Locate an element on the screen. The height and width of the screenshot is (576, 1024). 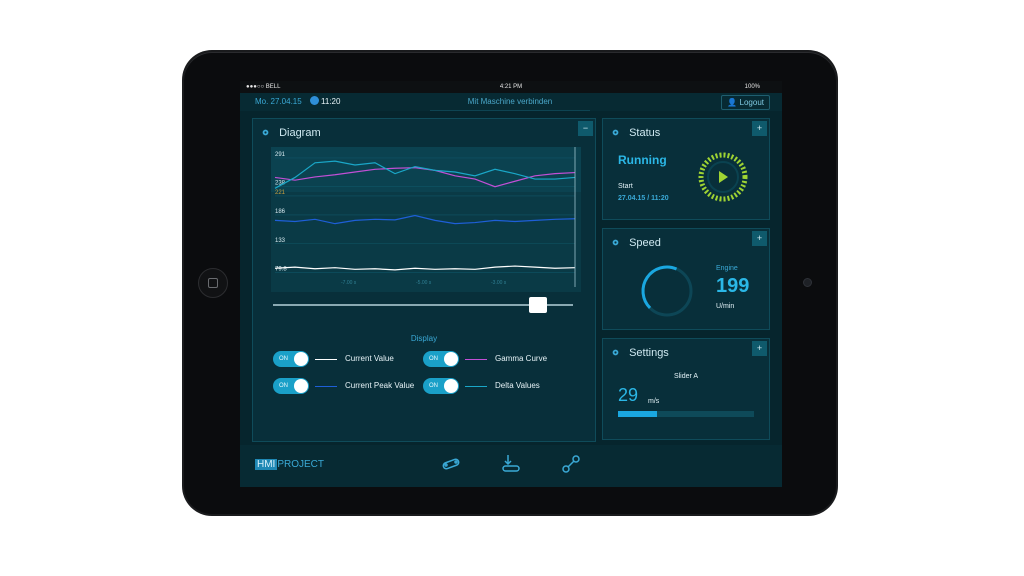
diagram-chart: 29123822118613379.8-7.00 s -5.00 s -3.00 s is located at coordinates (426, 219).